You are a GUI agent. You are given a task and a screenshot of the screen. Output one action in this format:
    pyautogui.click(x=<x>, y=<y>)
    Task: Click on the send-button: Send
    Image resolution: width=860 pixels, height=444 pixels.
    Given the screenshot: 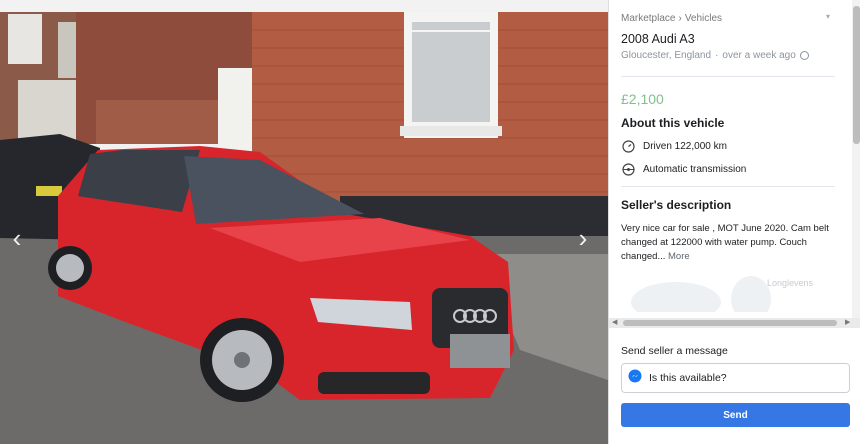 What is the action you would take?
    pyautogui.click(x=735, y=415)
    